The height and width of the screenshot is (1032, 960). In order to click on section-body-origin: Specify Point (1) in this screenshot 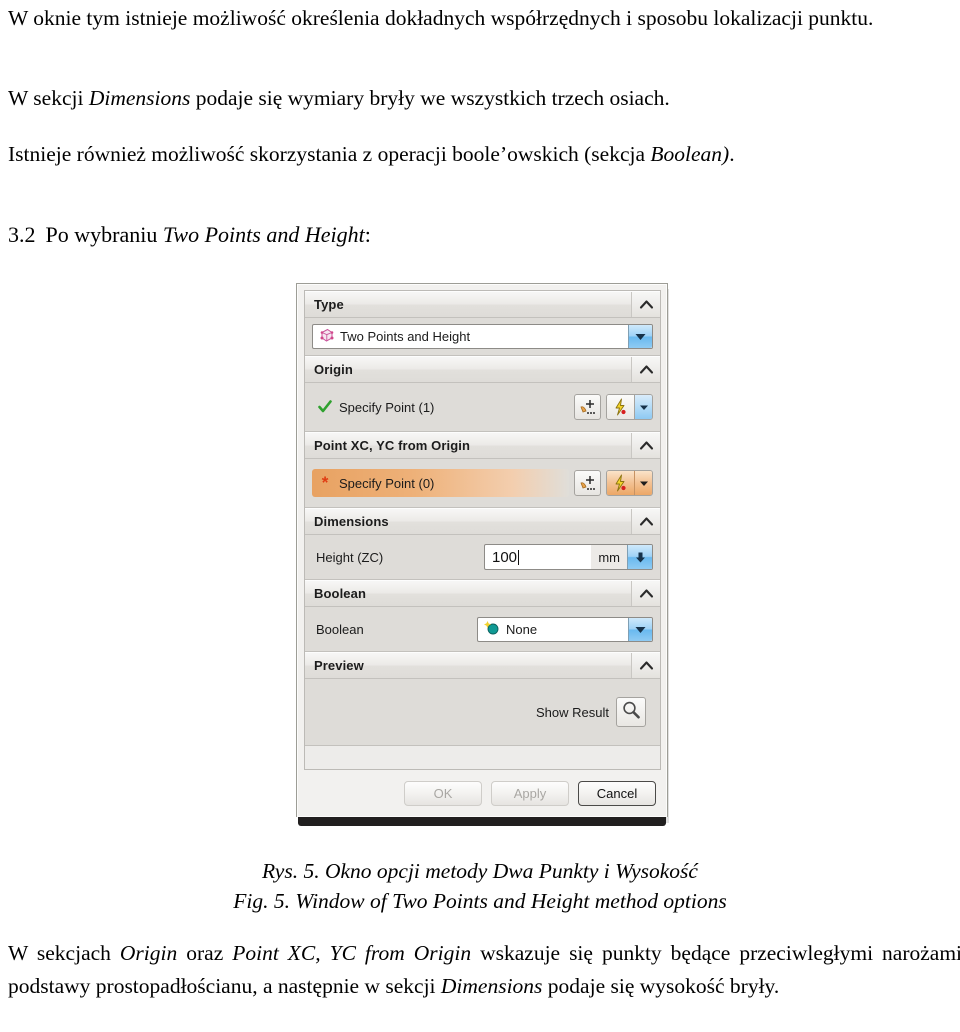, I will do `click(482, 407)`.